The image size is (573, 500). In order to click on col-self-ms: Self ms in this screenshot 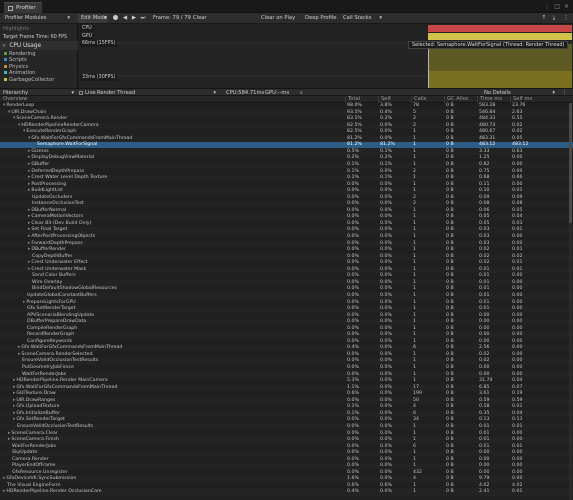, I will do `click(521, 99)`.